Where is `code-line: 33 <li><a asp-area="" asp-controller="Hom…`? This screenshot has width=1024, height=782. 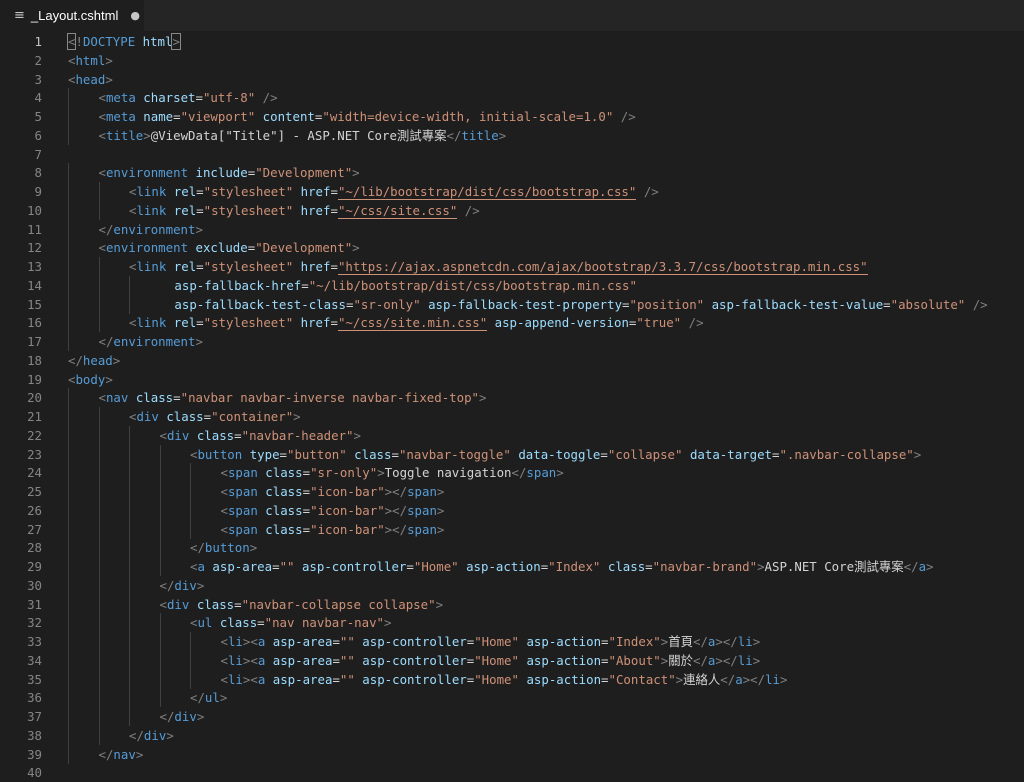 code-line: 33 <li><a asp-area="" asp-controller="Hom… is located at coordinates (512, 641).